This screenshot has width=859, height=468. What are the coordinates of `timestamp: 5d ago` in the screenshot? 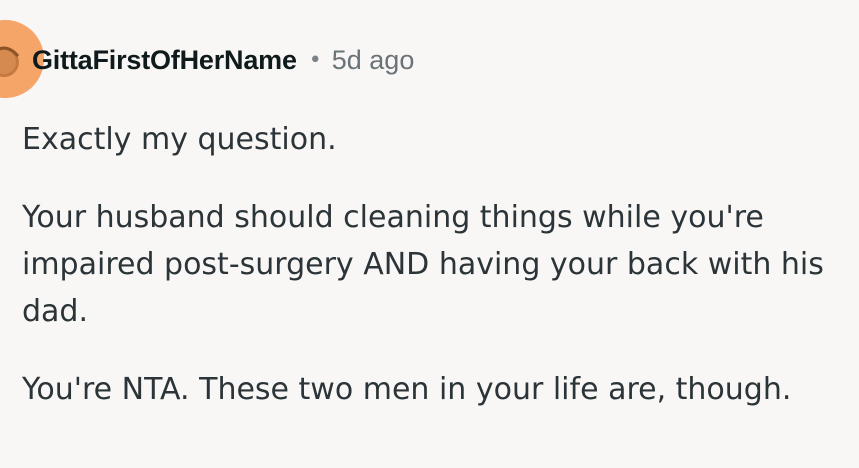 It's located at (373, 60).